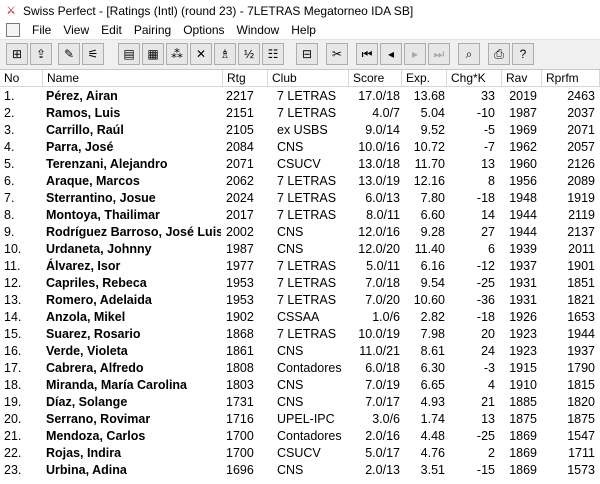 This screenshot has width=600, height=484. I want to click on cell-change: 6, so click(491, 249).